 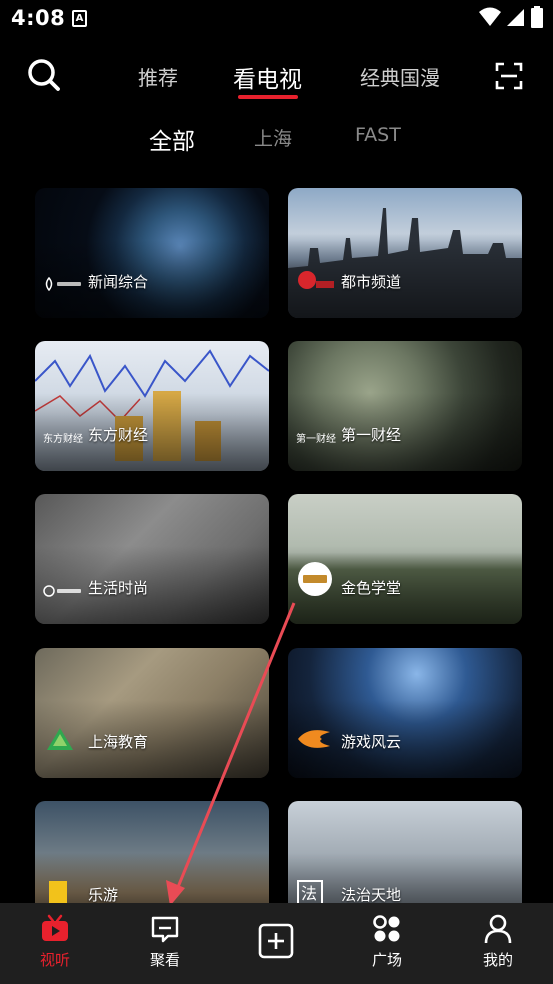 What do you see at coordinates (371, 742) in the screenshot?
I see `channel-name: 游戏风云` at bounding box center [371, 742].